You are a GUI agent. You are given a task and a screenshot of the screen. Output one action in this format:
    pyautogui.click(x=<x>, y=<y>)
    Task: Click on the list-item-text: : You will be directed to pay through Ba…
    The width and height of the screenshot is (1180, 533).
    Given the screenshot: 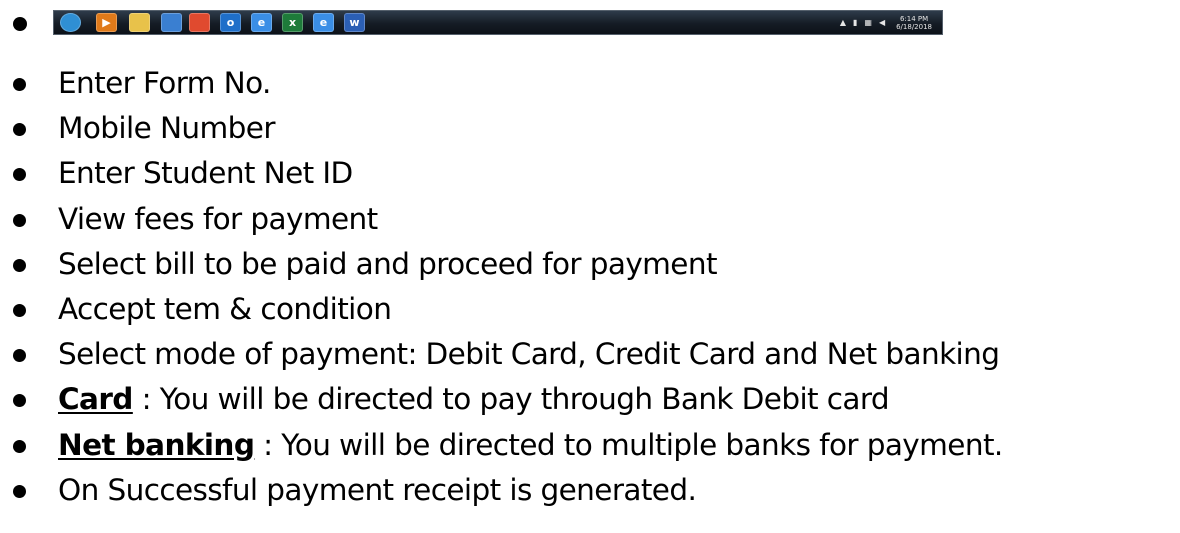 What is the action you would take?
    pyautogui.click(x=511, y=399)
    